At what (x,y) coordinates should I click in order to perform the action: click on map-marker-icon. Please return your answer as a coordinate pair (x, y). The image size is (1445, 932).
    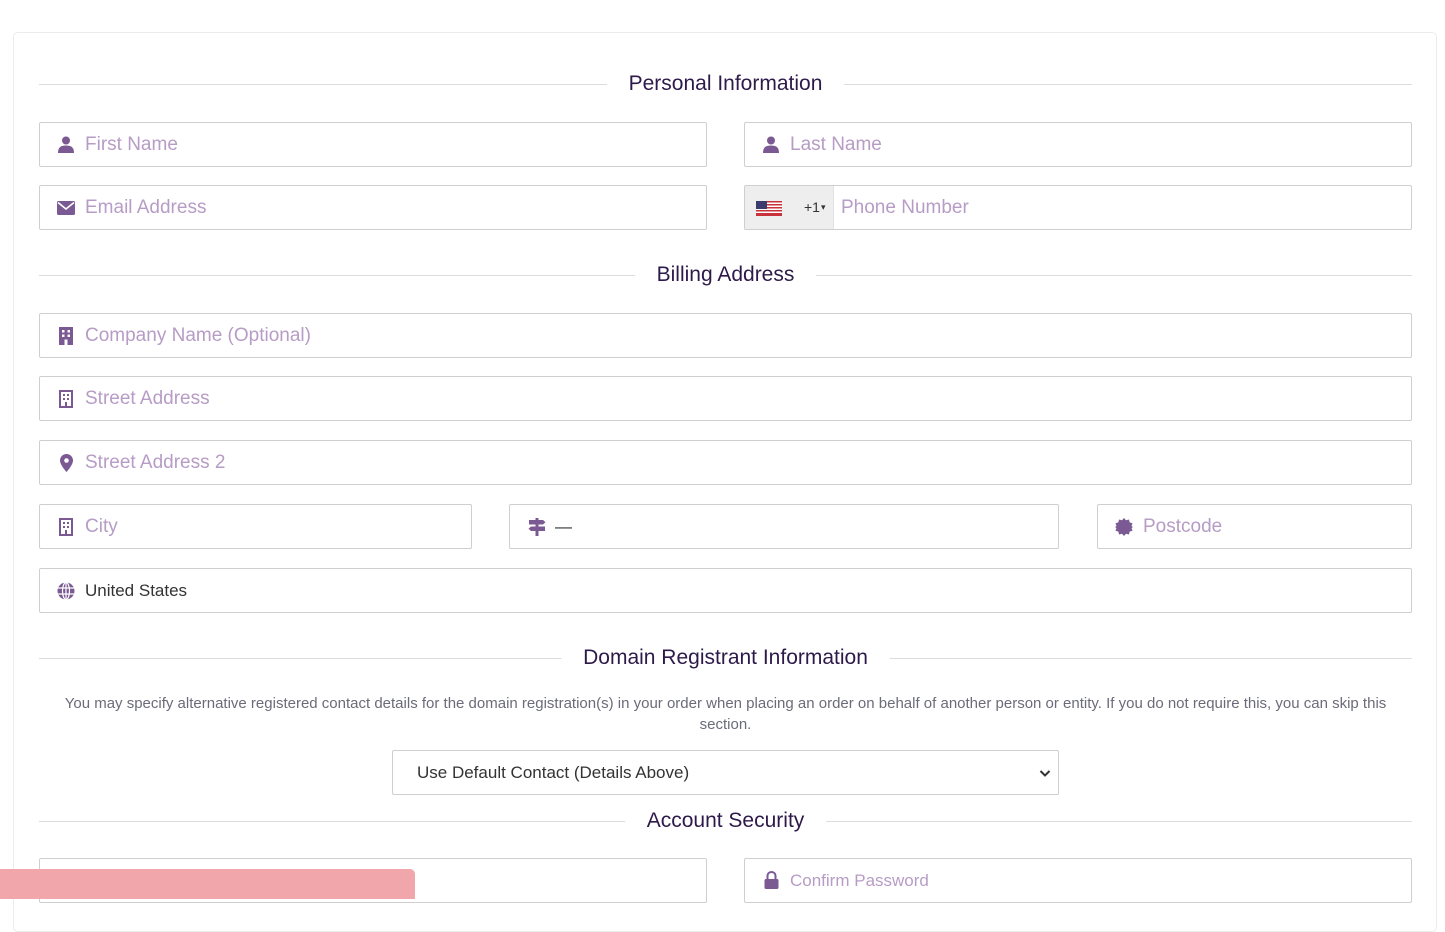
    Looking at the image, I should click on (66, 462).